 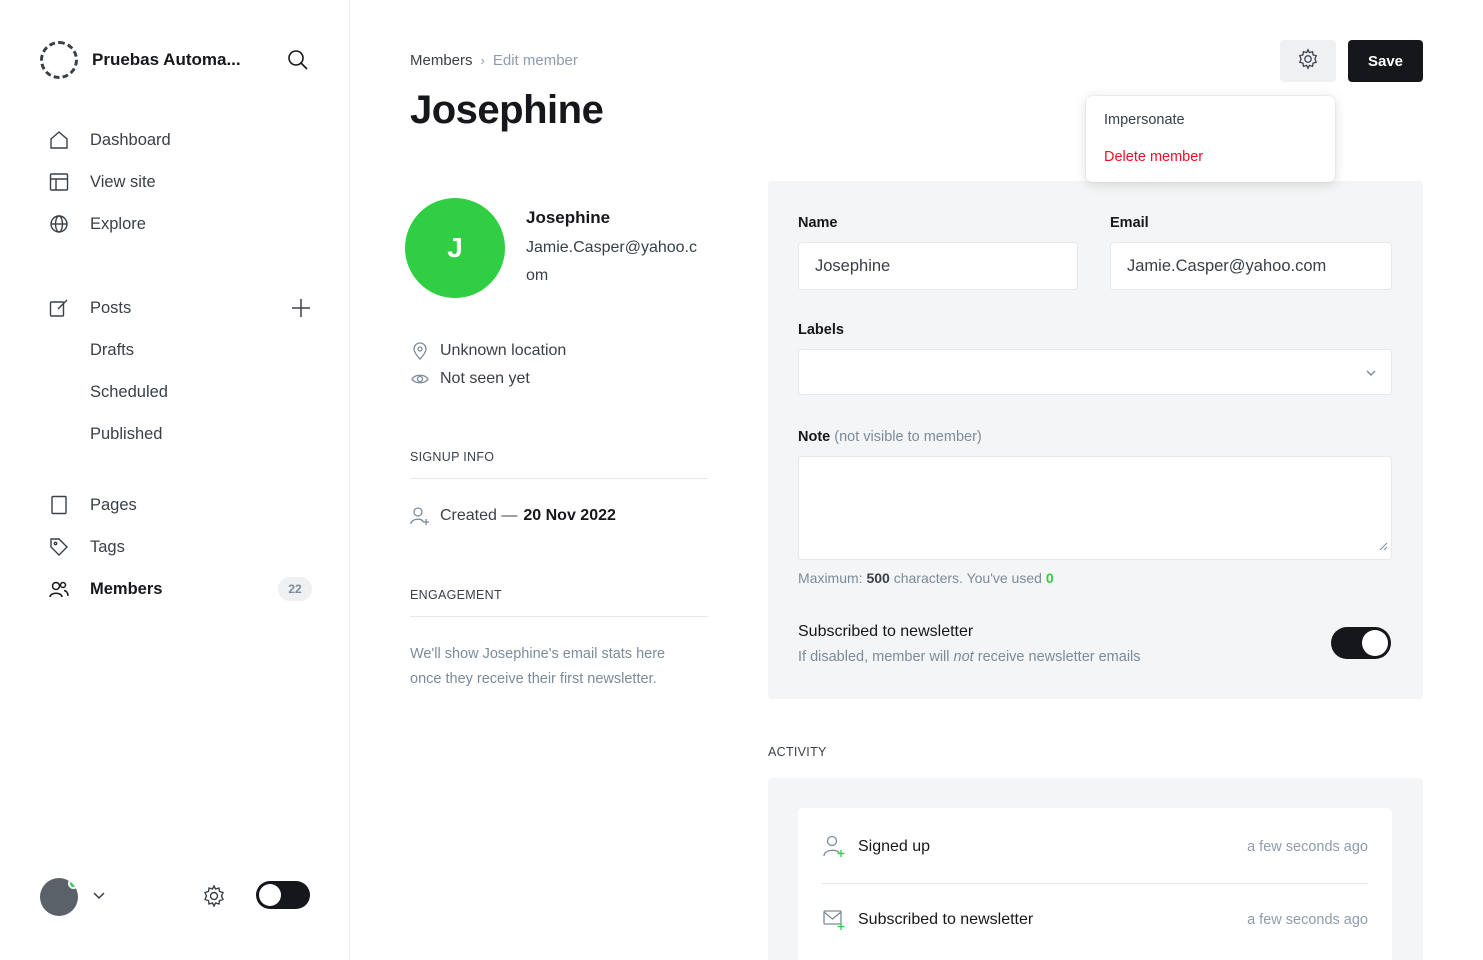 What do you see at coordinates (503, 350) in the screenshot?
I see `location-text: Unknown location` at bounding box center [503, 350].